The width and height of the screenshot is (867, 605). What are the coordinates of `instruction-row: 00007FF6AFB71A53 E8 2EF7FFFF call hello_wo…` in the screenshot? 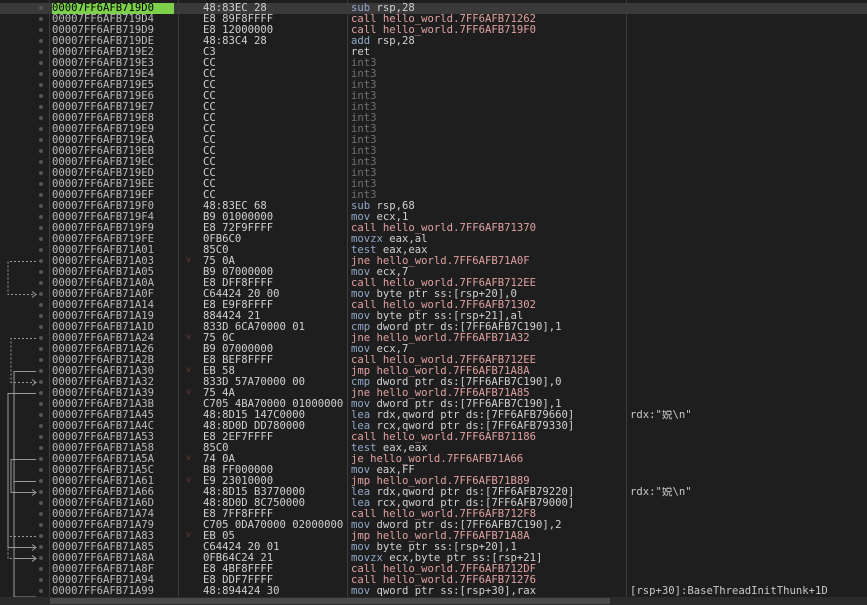 It's located at (433, 437).